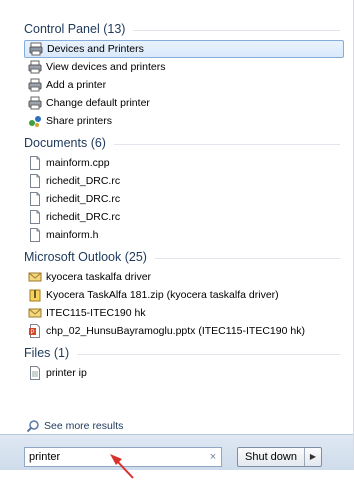 The width and height of the screenshot is (354, 482). I want to click on annotation-arrow, so click(122, 466).